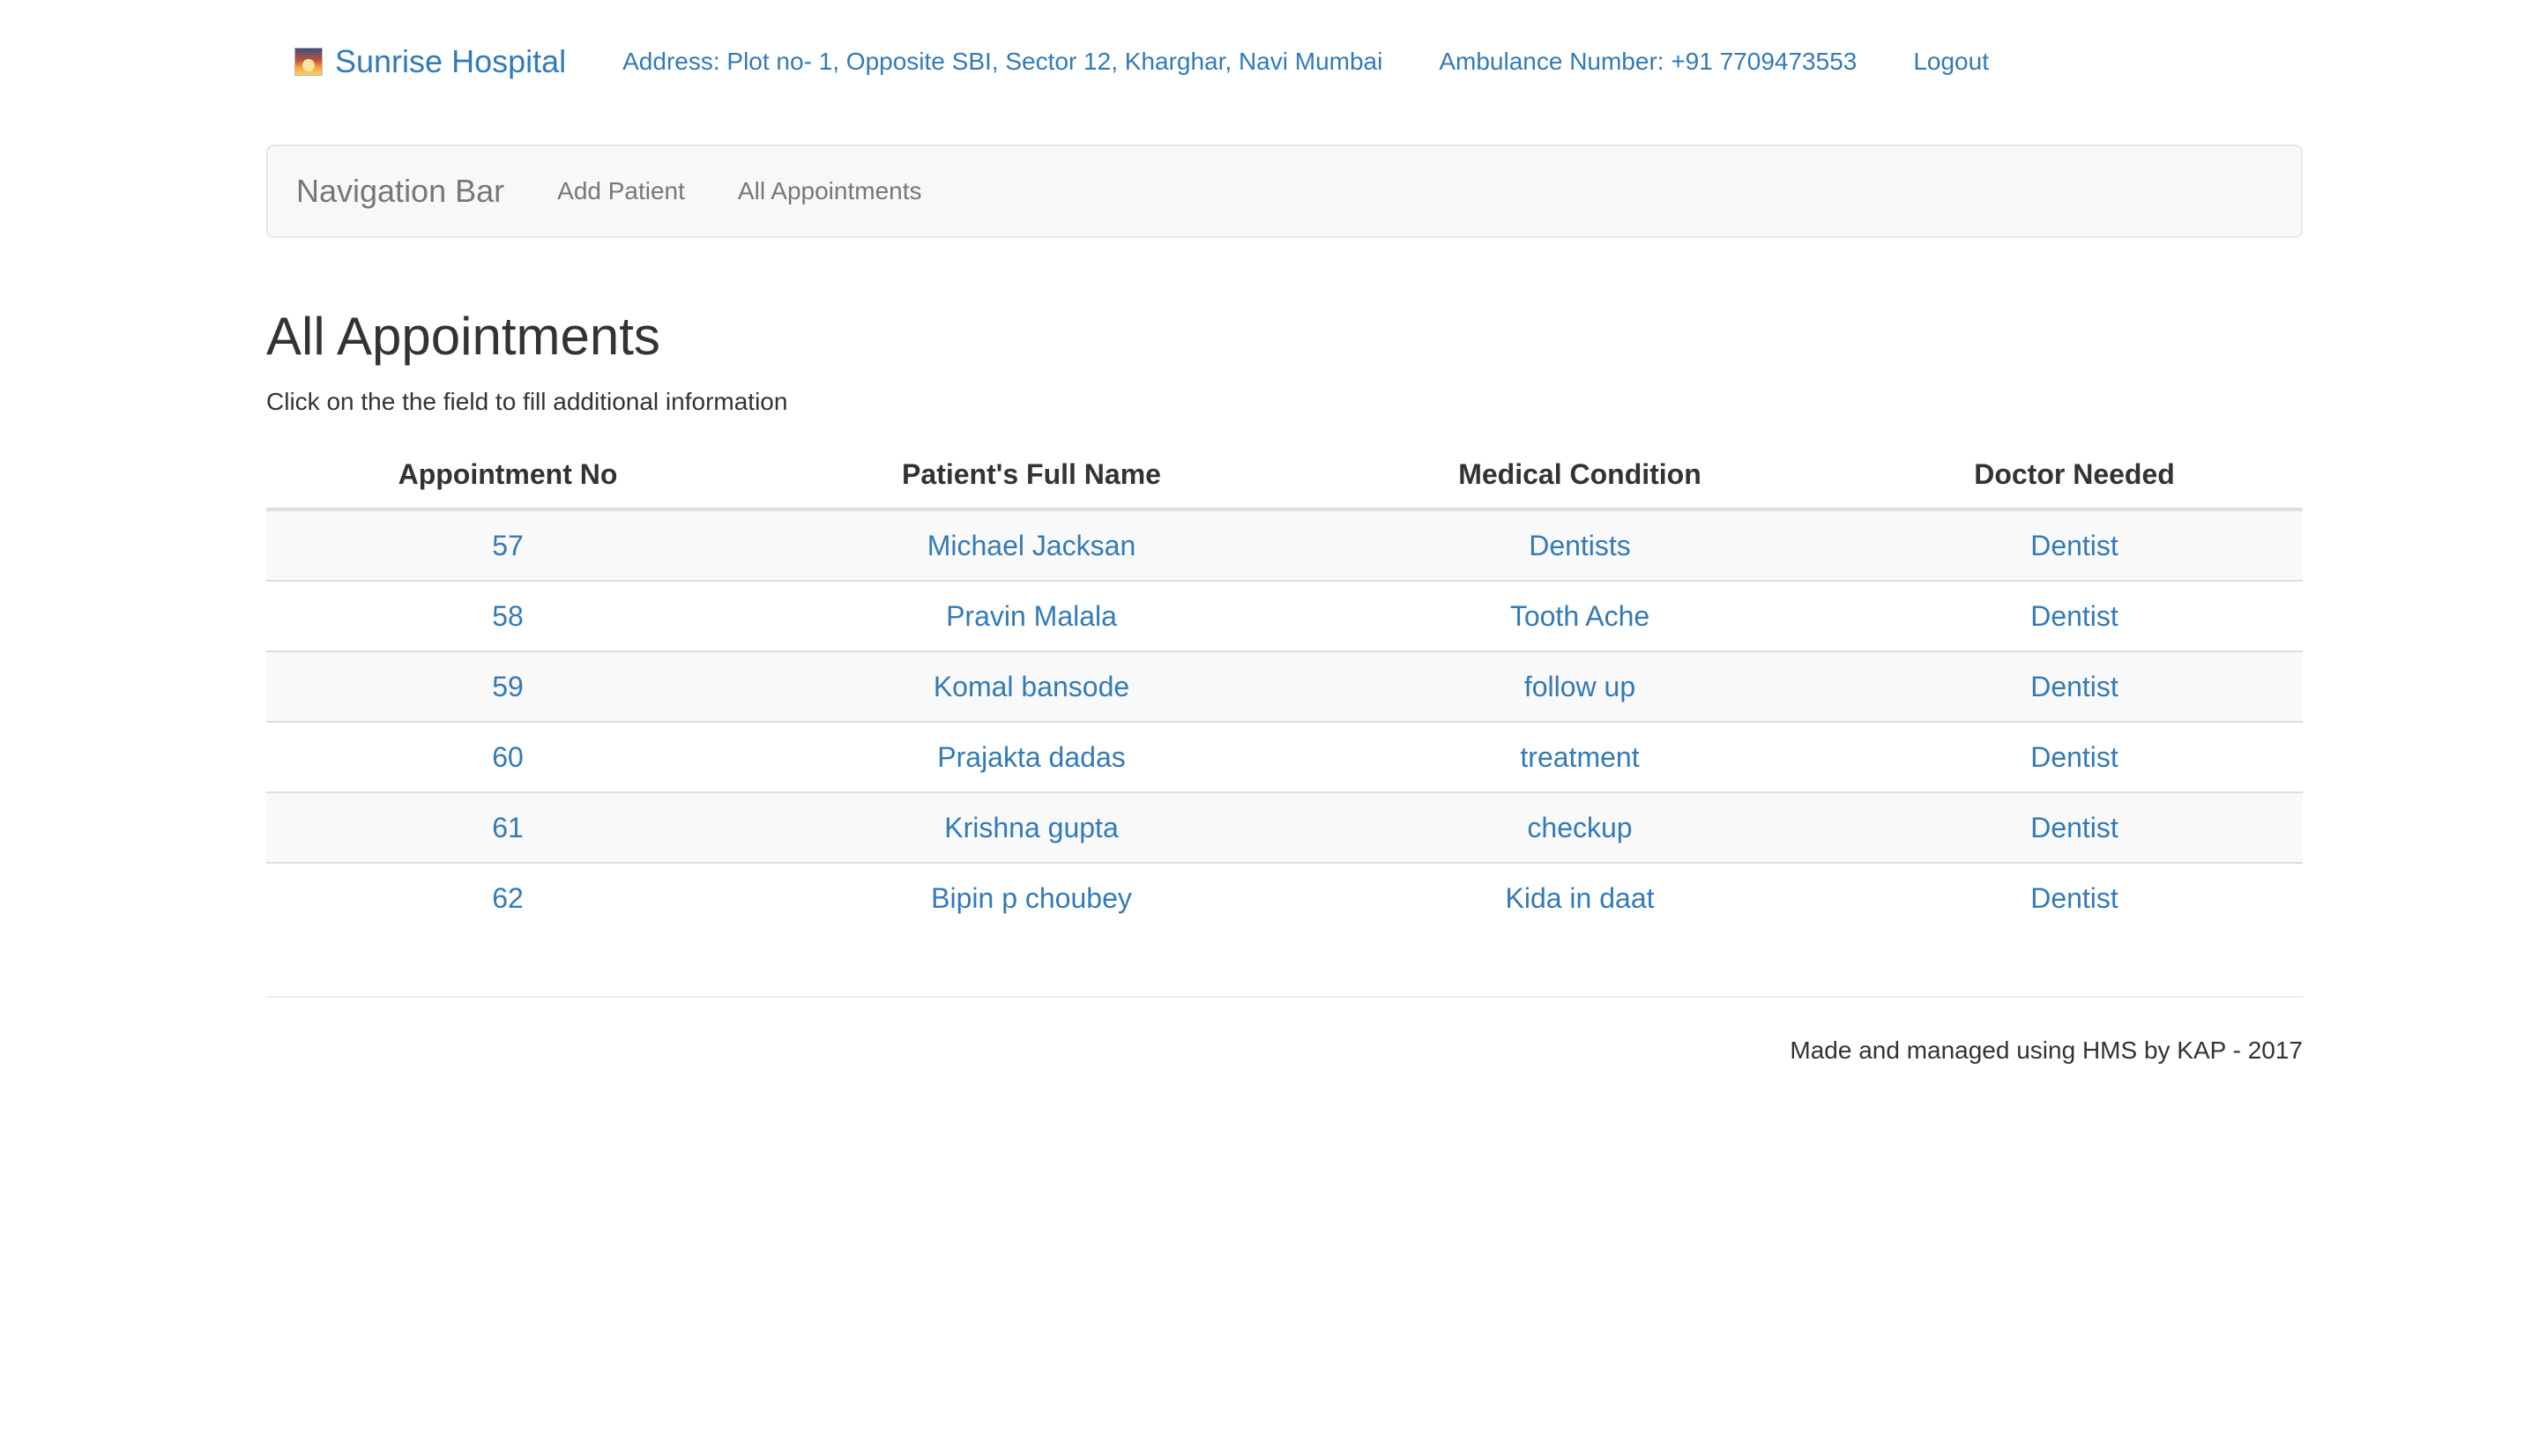  What do you see at coordinates (830, 191) in the screenshot?
I see `nav-link-all-appointments: All Appointments` at bounding box center [830, 191].